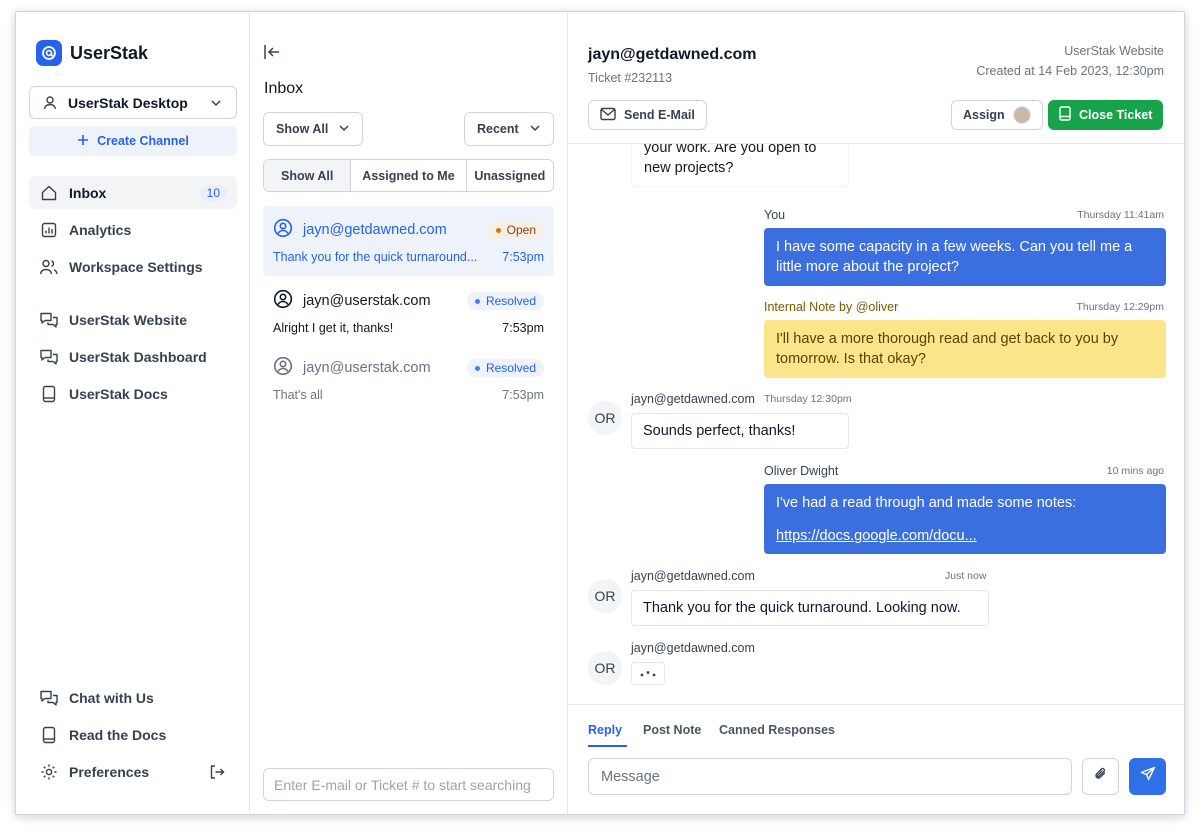 This screenshot has height=833, width=1200. I want to click on create-channel-button: Create Channel, so click(133, 141).